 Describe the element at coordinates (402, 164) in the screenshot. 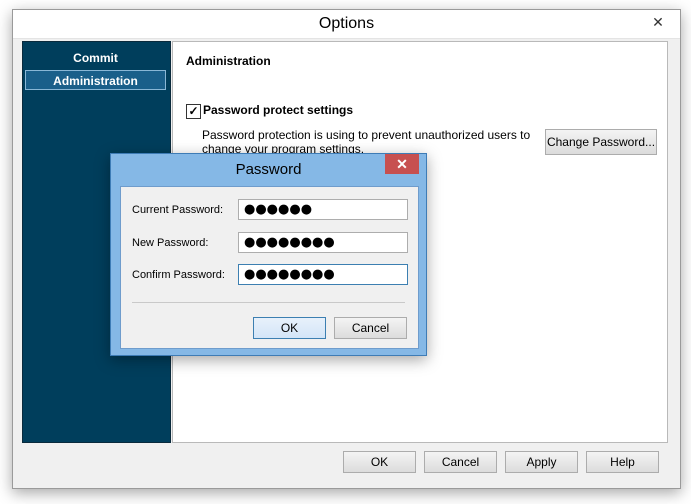

I see `dialog-close-icon: ✕` at that location.